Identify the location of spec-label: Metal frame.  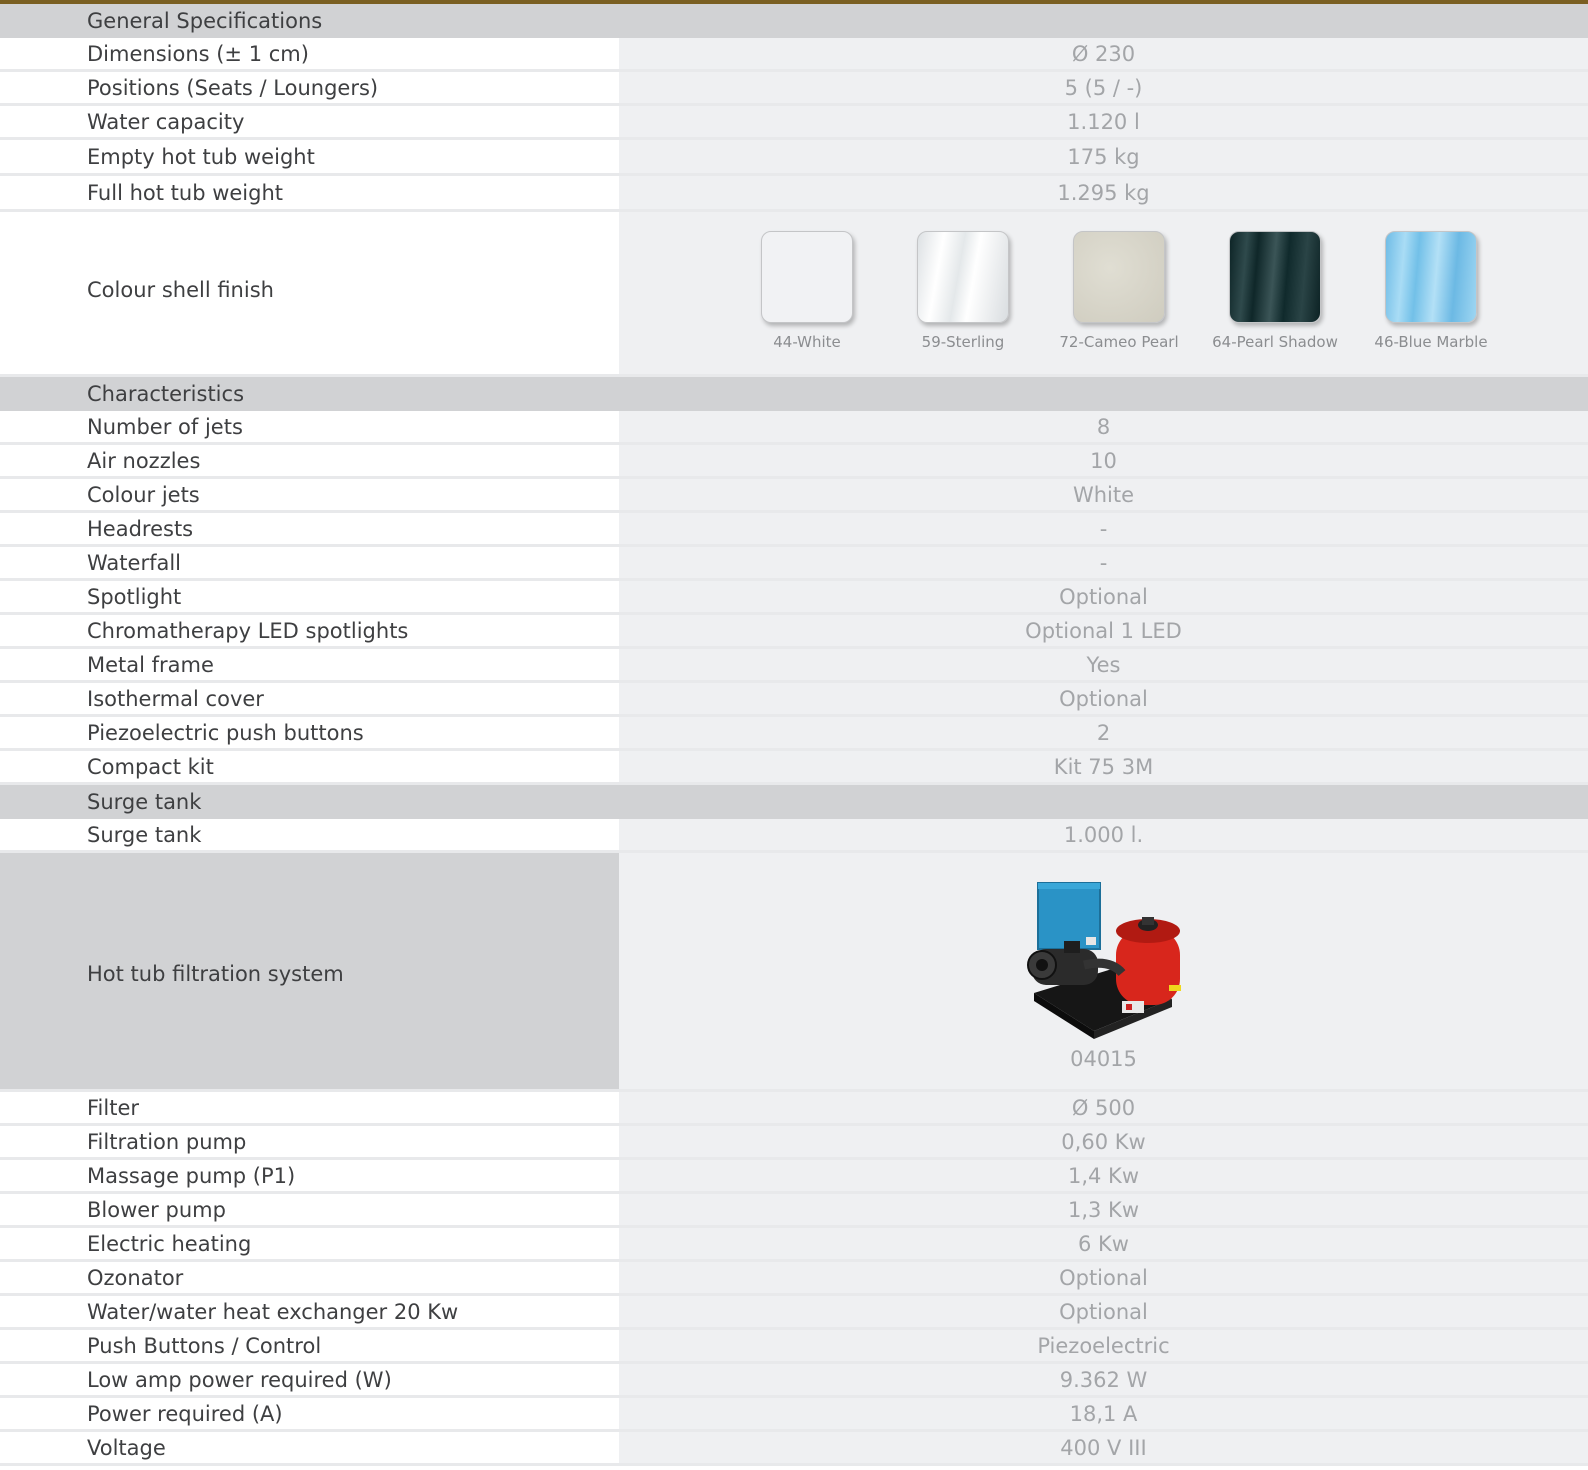
(309, 664).